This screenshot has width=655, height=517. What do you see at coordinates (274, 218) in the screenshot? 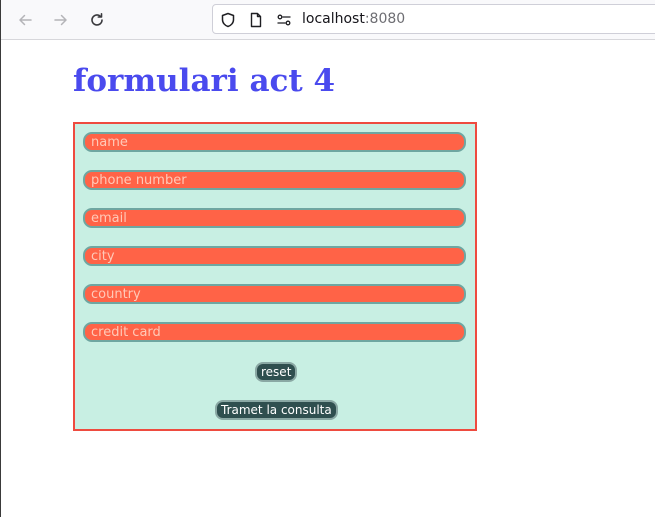
I see `email-field` at bounding box center [274, 218].